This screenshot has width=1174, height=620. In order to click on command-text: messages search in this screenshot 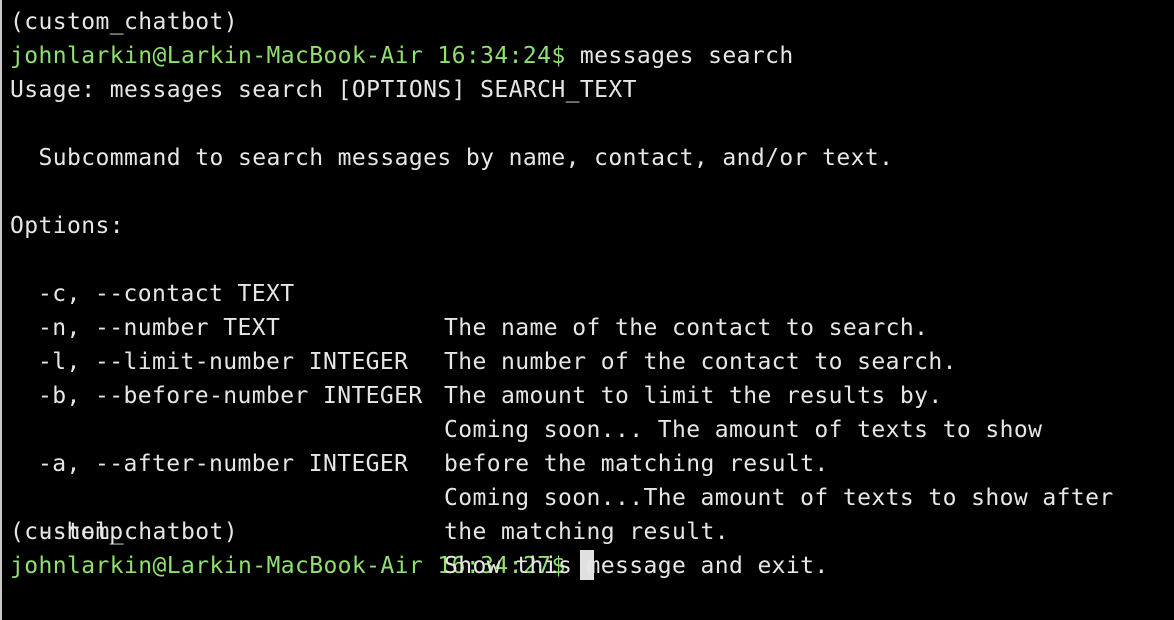, I will do `click(679, 56)`.